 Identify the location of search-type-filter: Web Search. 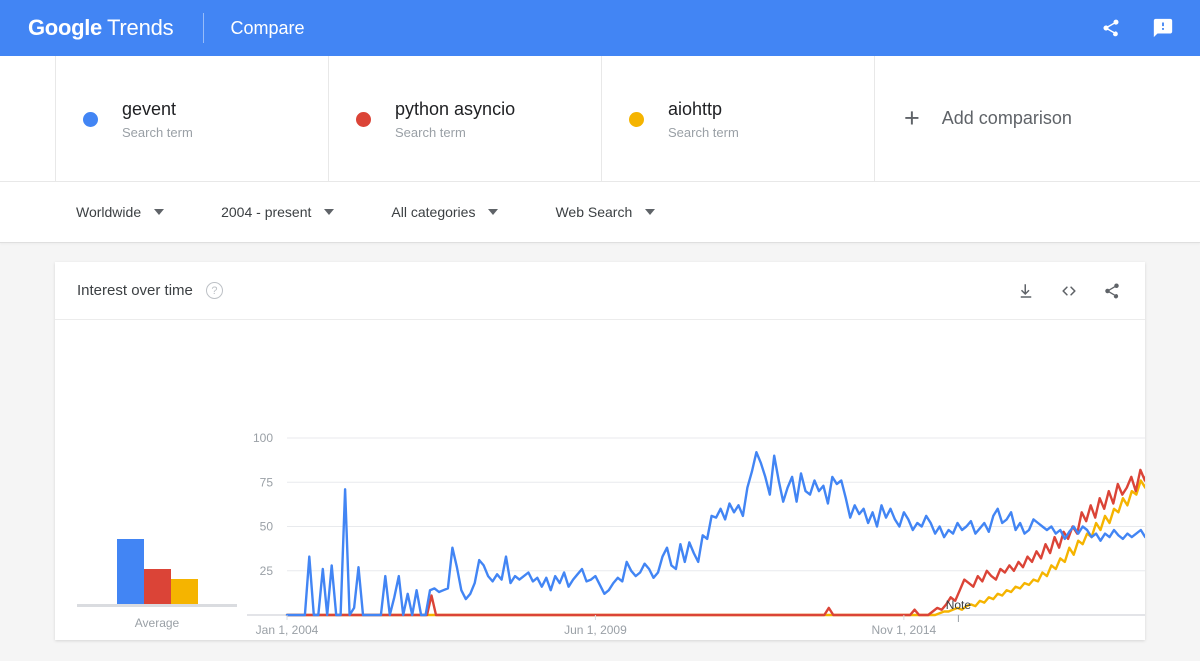
(605, 212).